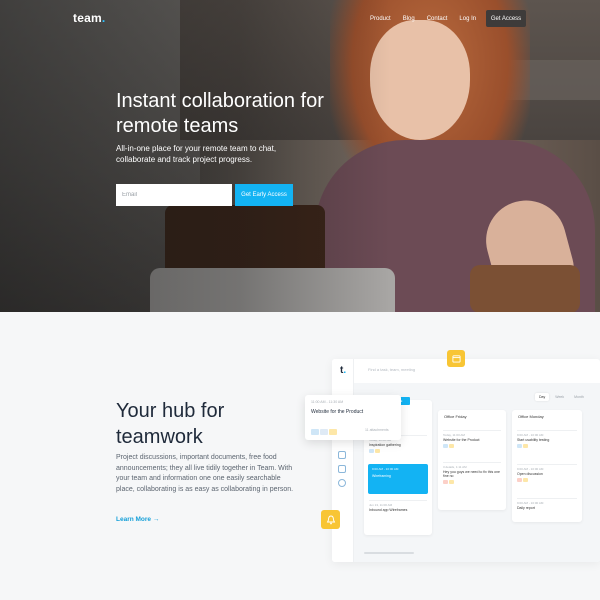 This screenshot has height=600, width=600. What do you see at coordinates (264, 195) in the screenshot?
I see `get-early-access-button: Get Early Access` at bounding box center [264, 195].